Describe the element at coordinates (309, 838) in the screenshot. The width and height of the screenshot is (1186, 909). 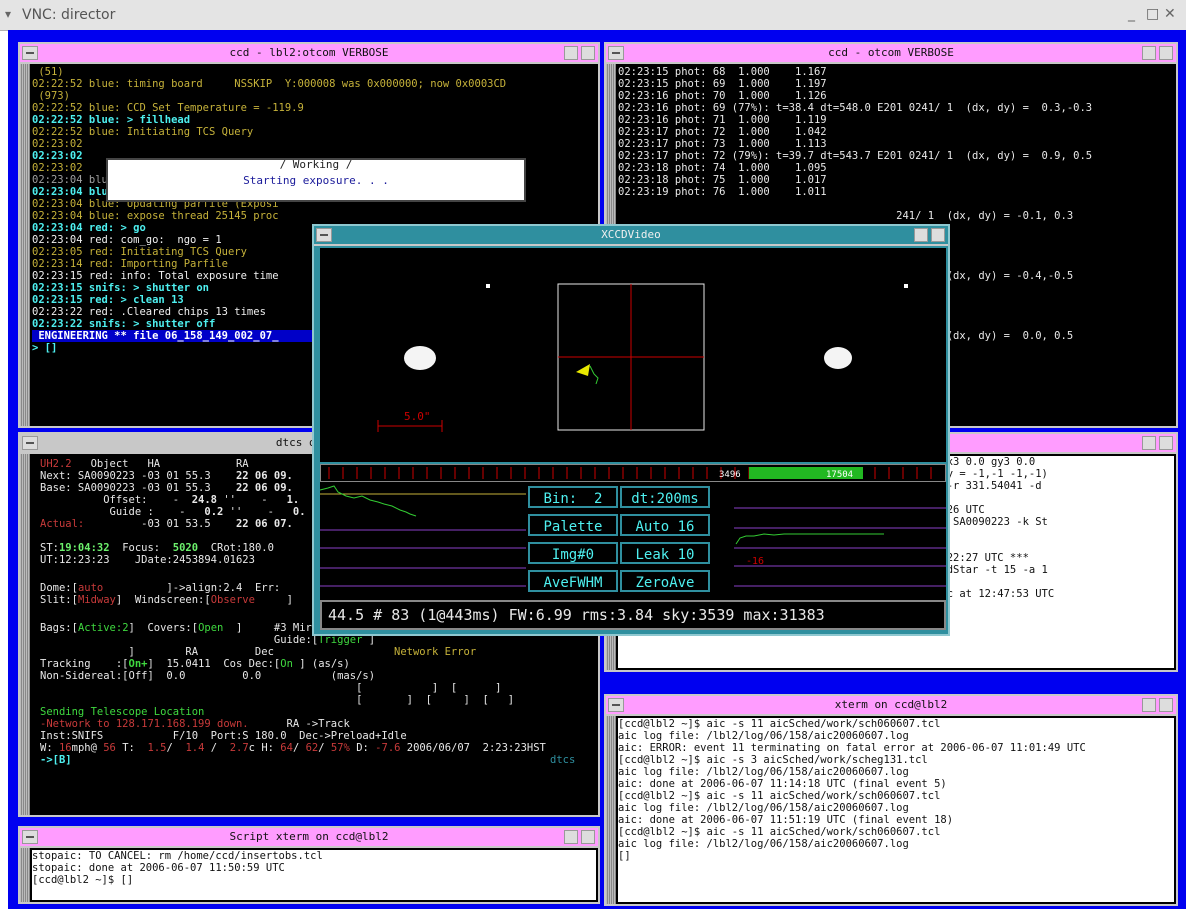
I see `script-xterm-titlebar: Script xterm on ccd@lbl2` at that location.